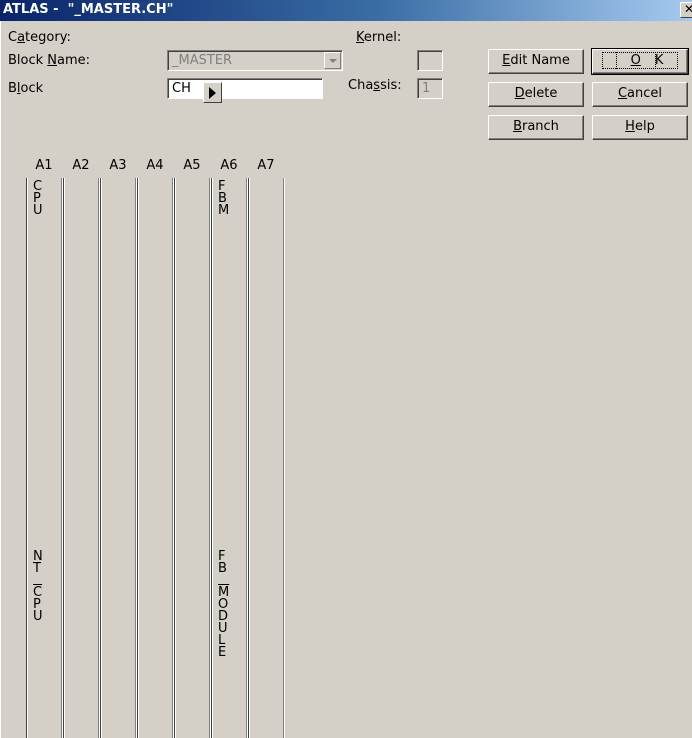 The height and width of the screenshot is (738, 692). Describe the element at coordinates (38, 586) in the screenshot. I see `slot-bottom-label: NTCPU` at that location.